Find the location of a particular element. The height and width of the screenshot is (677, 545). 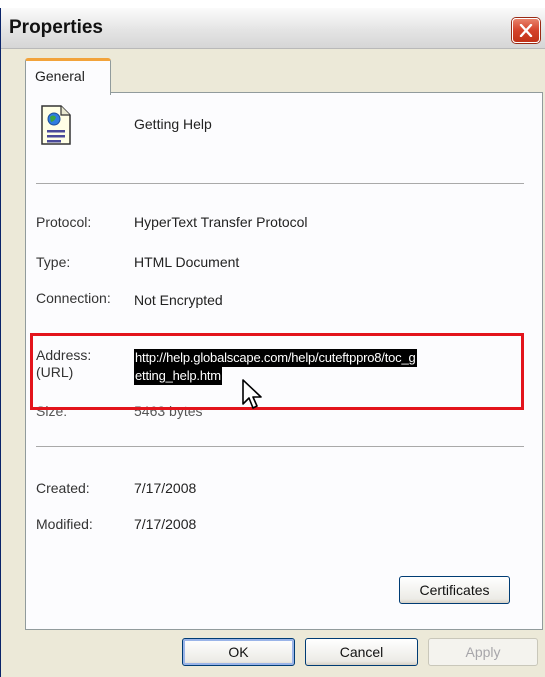

created-value: 7/17/2008 is located at coordinates (165, 488).